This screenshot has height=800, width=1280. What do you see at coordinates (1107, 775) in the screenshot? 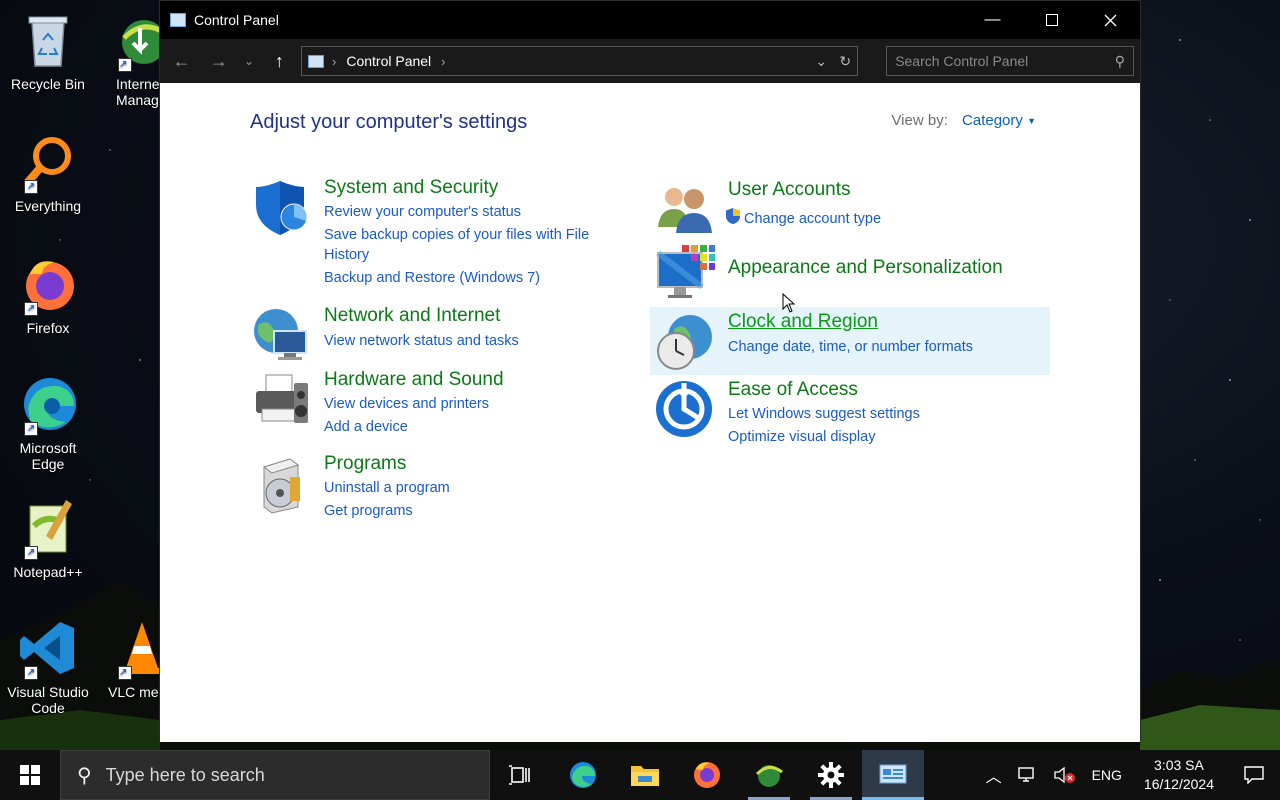
I see `language-indicator: ENG` at bounding box center [1107, 775].